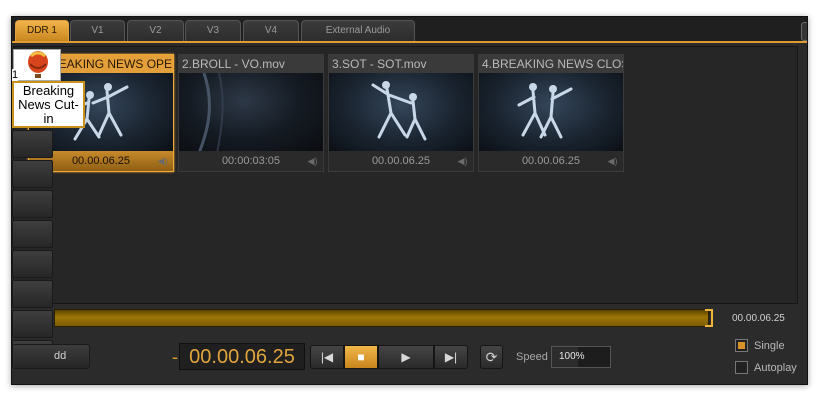  What do you see at coordinates (15, 75) in the screenshot?
I see `overlay-number: 1` at bounding box center [15, 75].